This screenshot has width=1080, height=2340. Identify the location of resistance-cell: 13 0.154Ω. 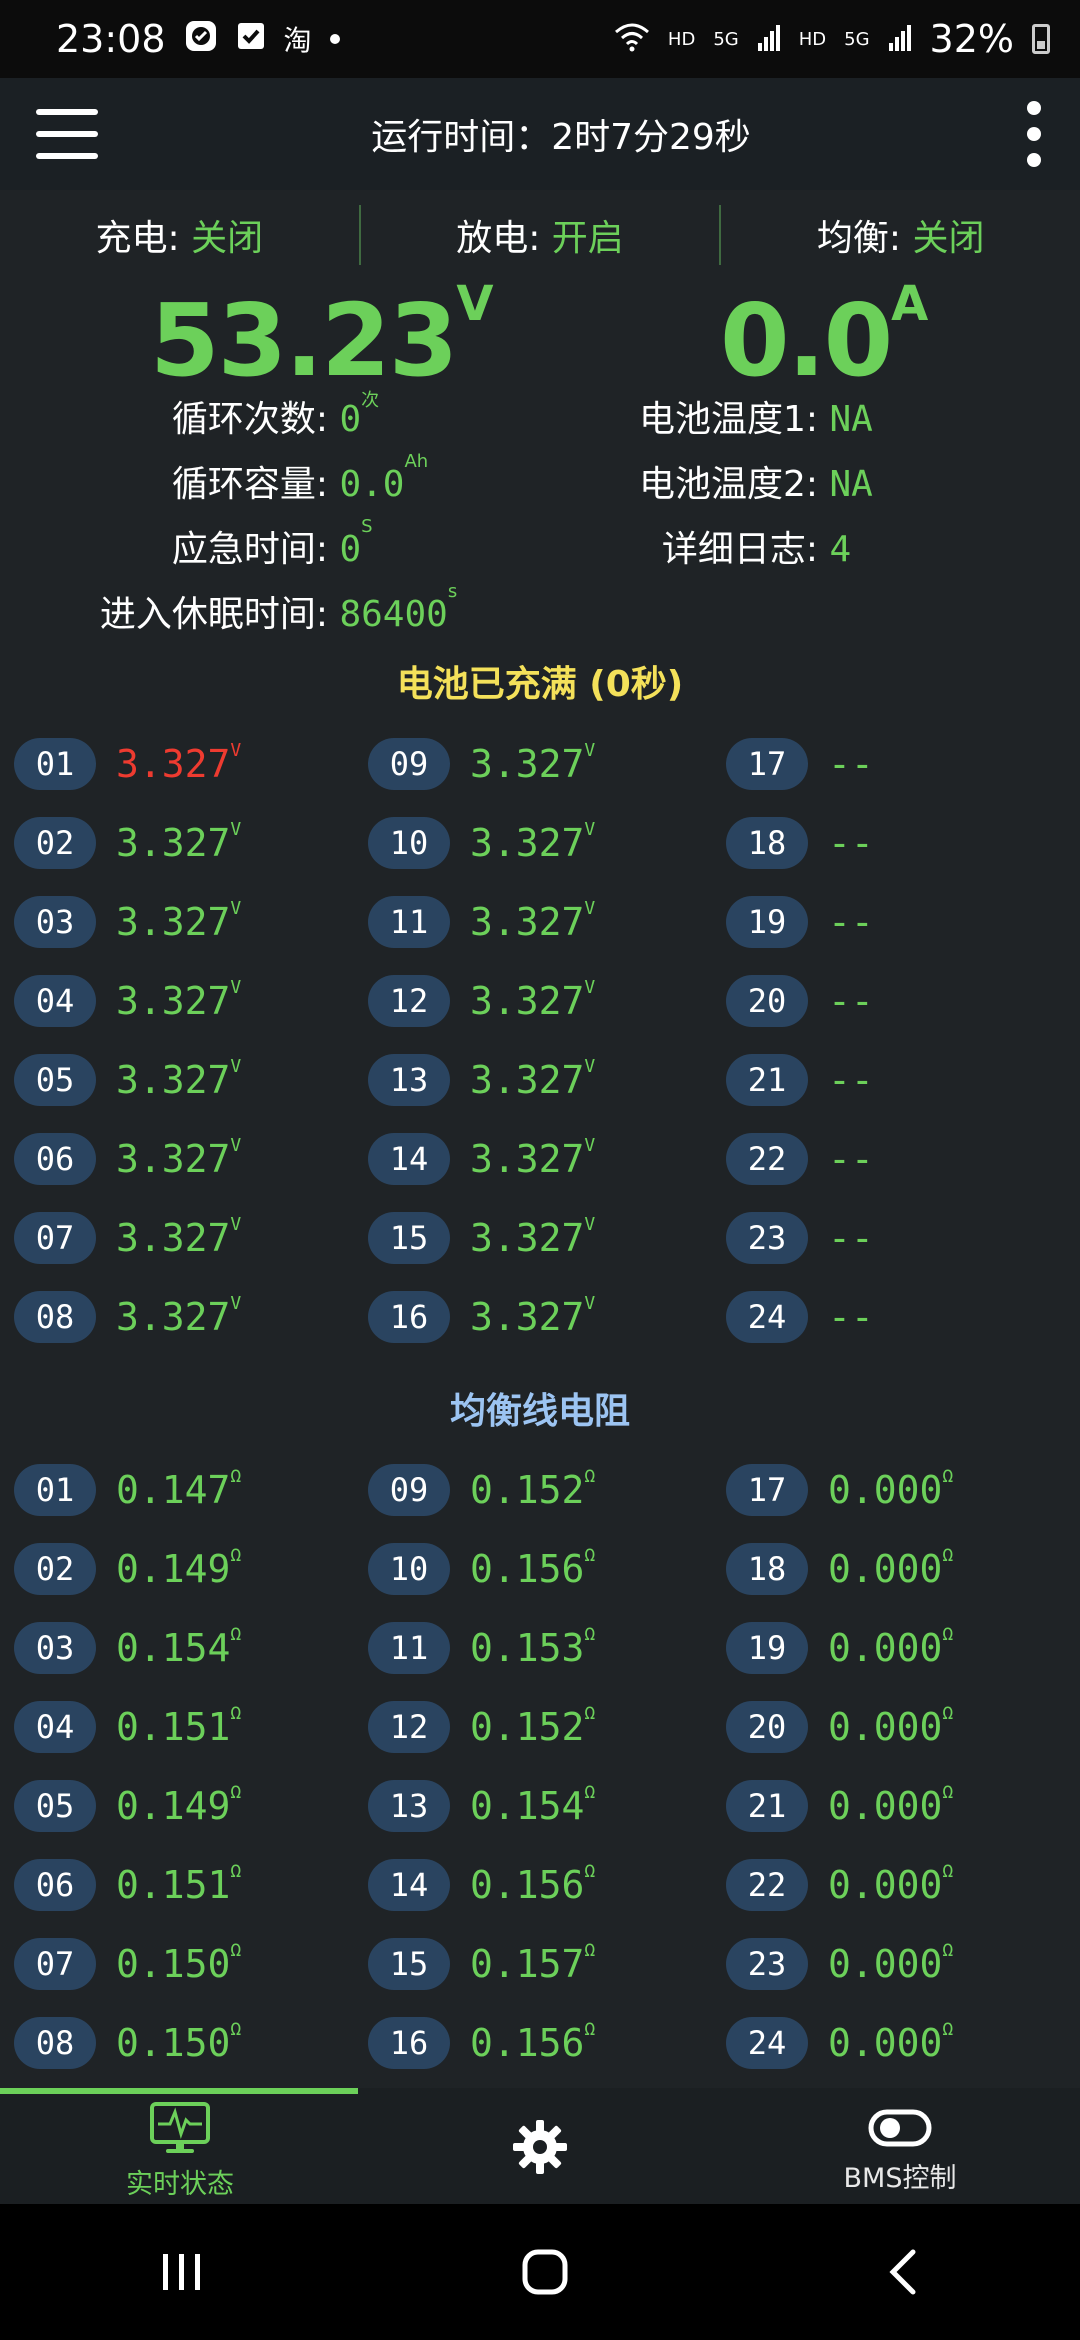
(481, 1806).